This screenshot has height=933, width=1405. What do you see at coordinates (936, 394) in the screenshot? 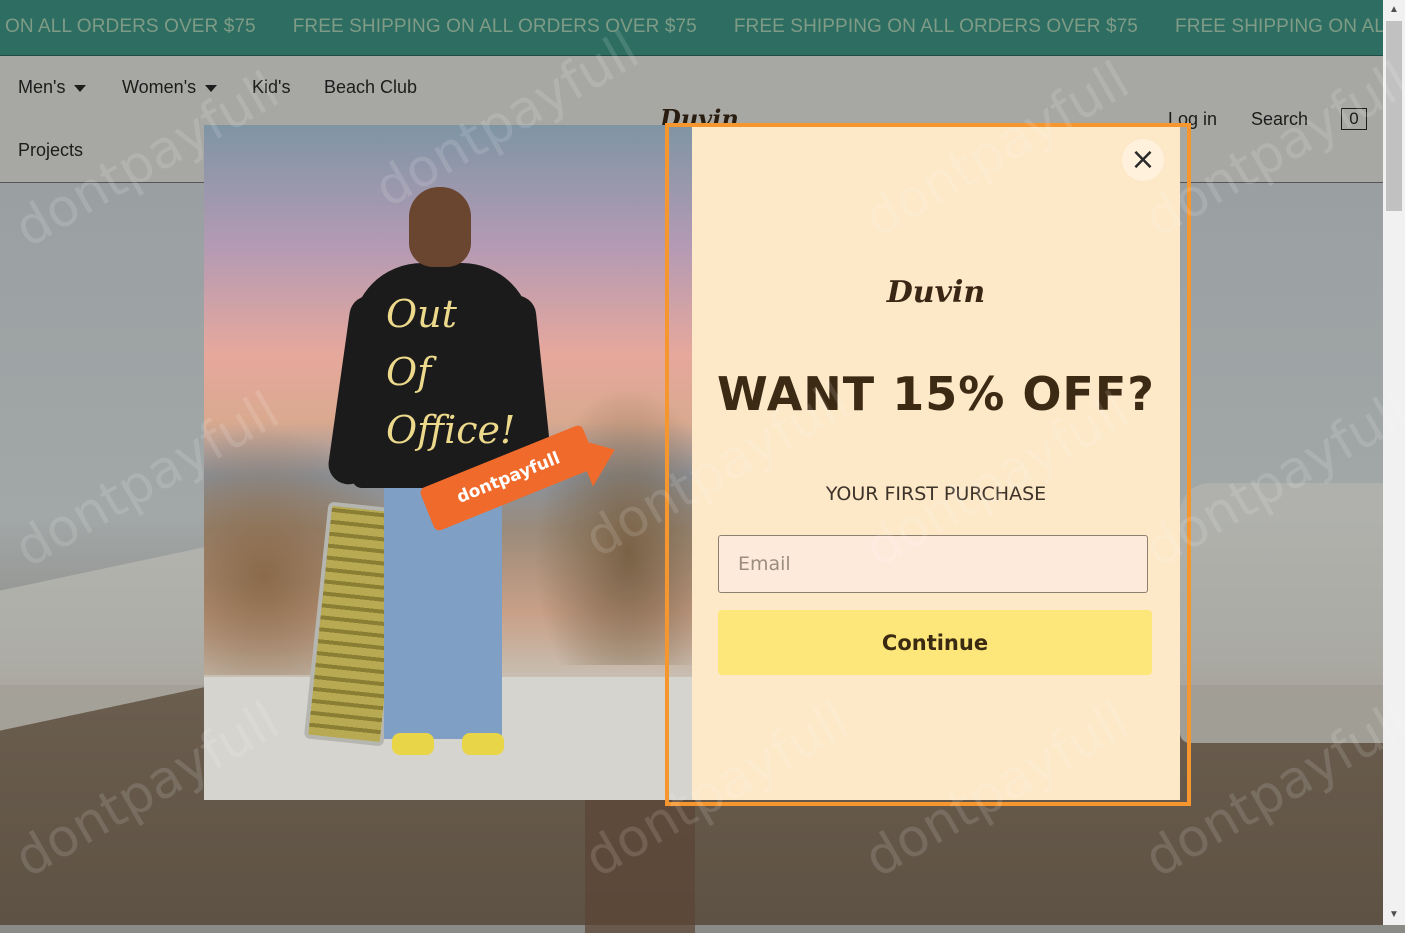
I see `modal-headline: WANT 15% OFF?` at bounding box center [936, 394].